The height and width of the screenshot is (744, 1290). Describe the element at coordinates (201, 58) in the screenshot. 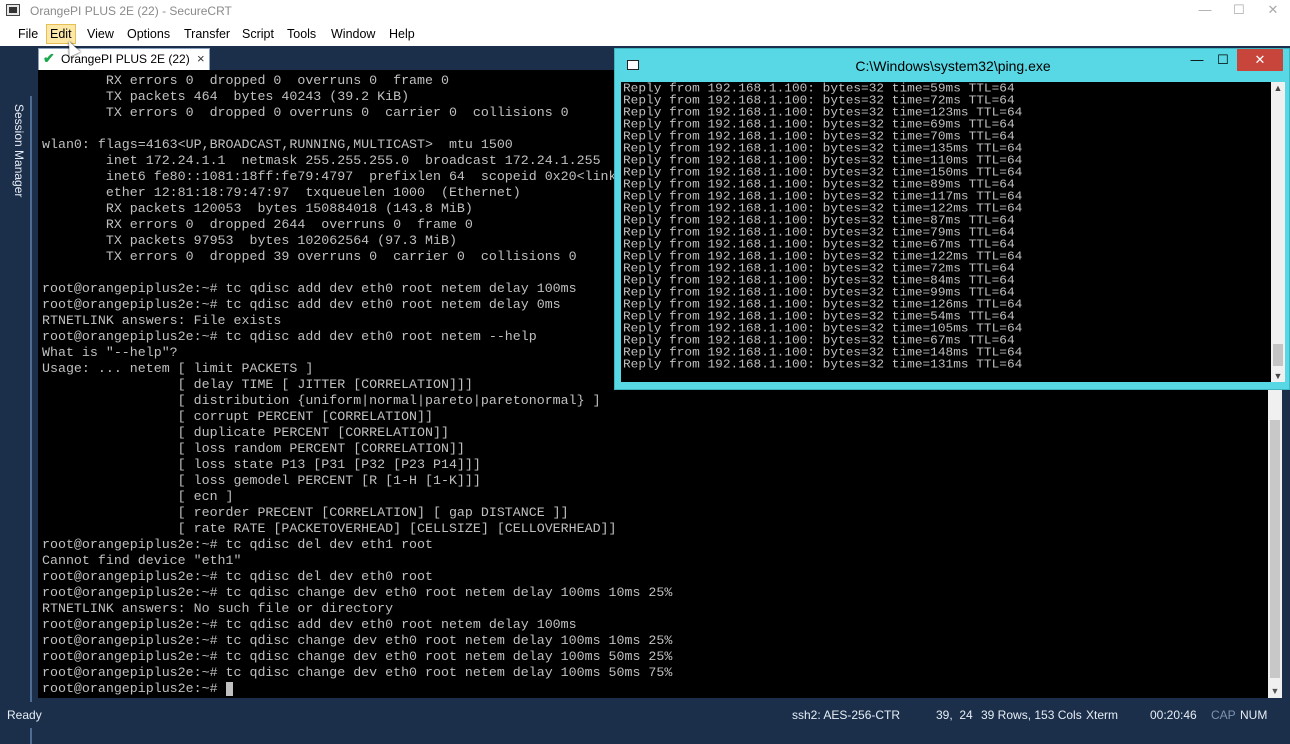

I see `tab-close-icon: ×` at that location.